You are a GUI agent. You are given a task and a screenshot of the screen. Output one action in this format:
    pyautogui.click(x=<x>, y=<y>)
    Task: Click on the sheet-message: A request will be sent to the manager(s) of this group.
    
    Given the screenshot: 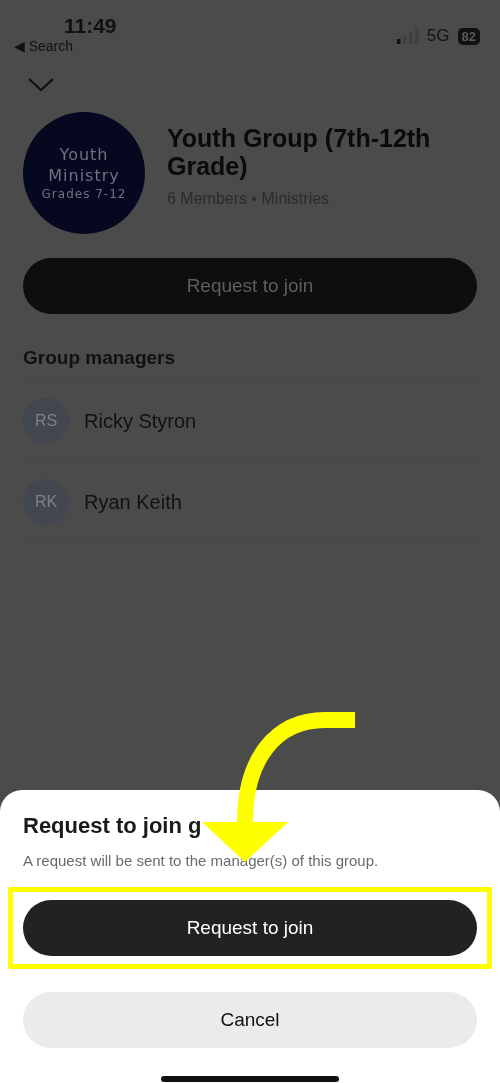 What is the action you would take?
    pyautogui.click(x=201, y=860)
    